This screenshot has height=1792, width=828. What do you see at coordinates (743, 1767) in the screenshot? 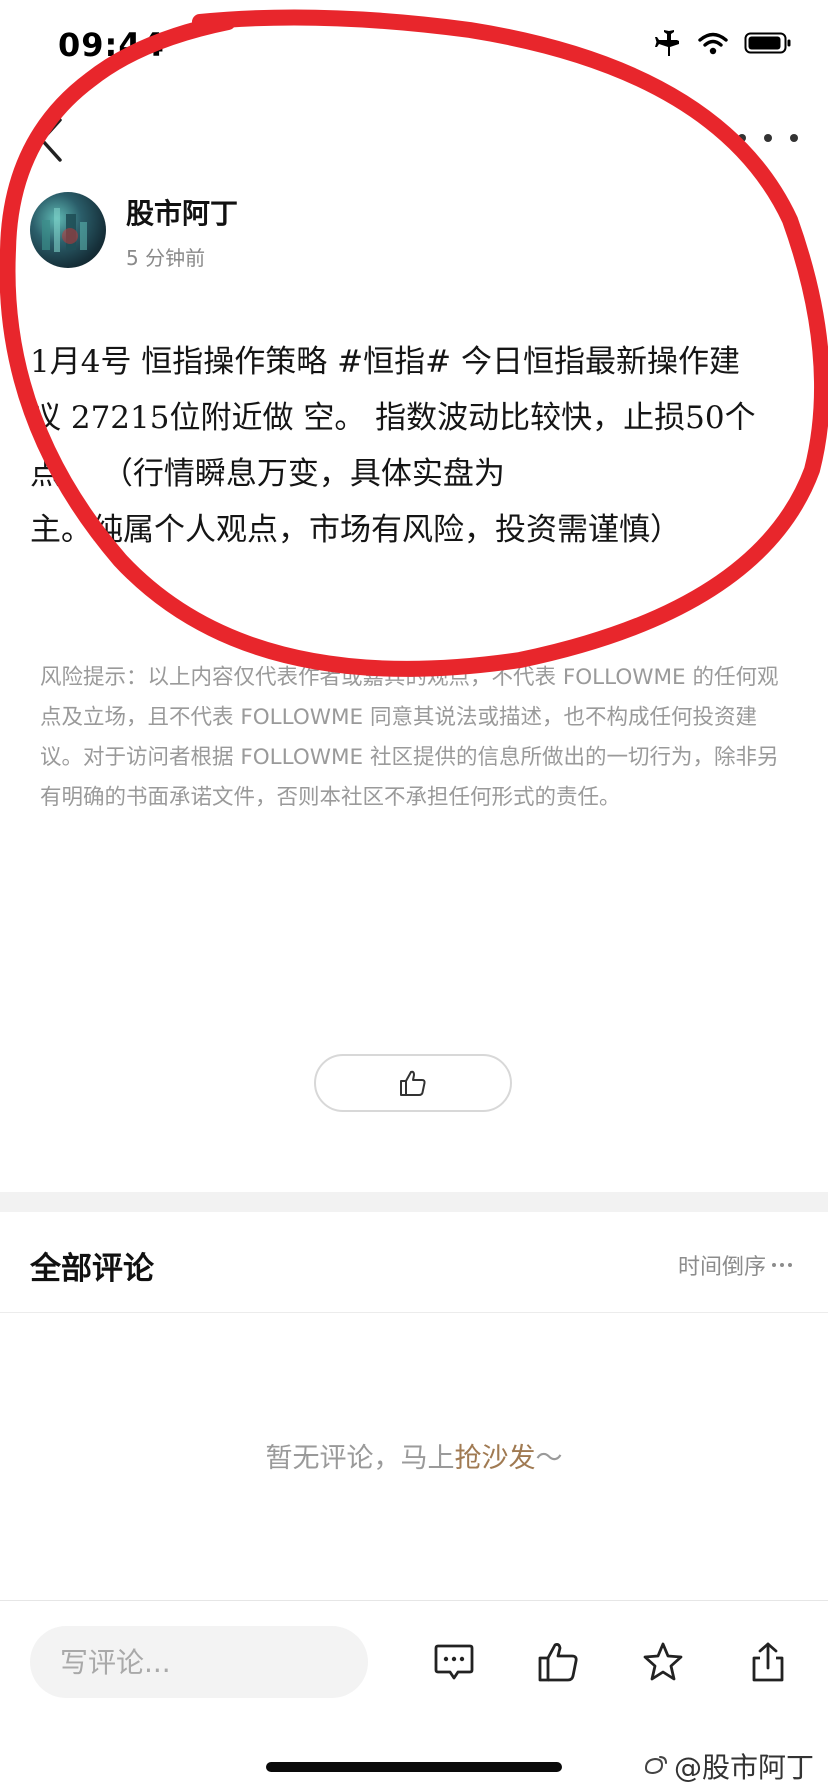
I see `watermark-text: @股市阿丁` at bounding box center [743, 1767].